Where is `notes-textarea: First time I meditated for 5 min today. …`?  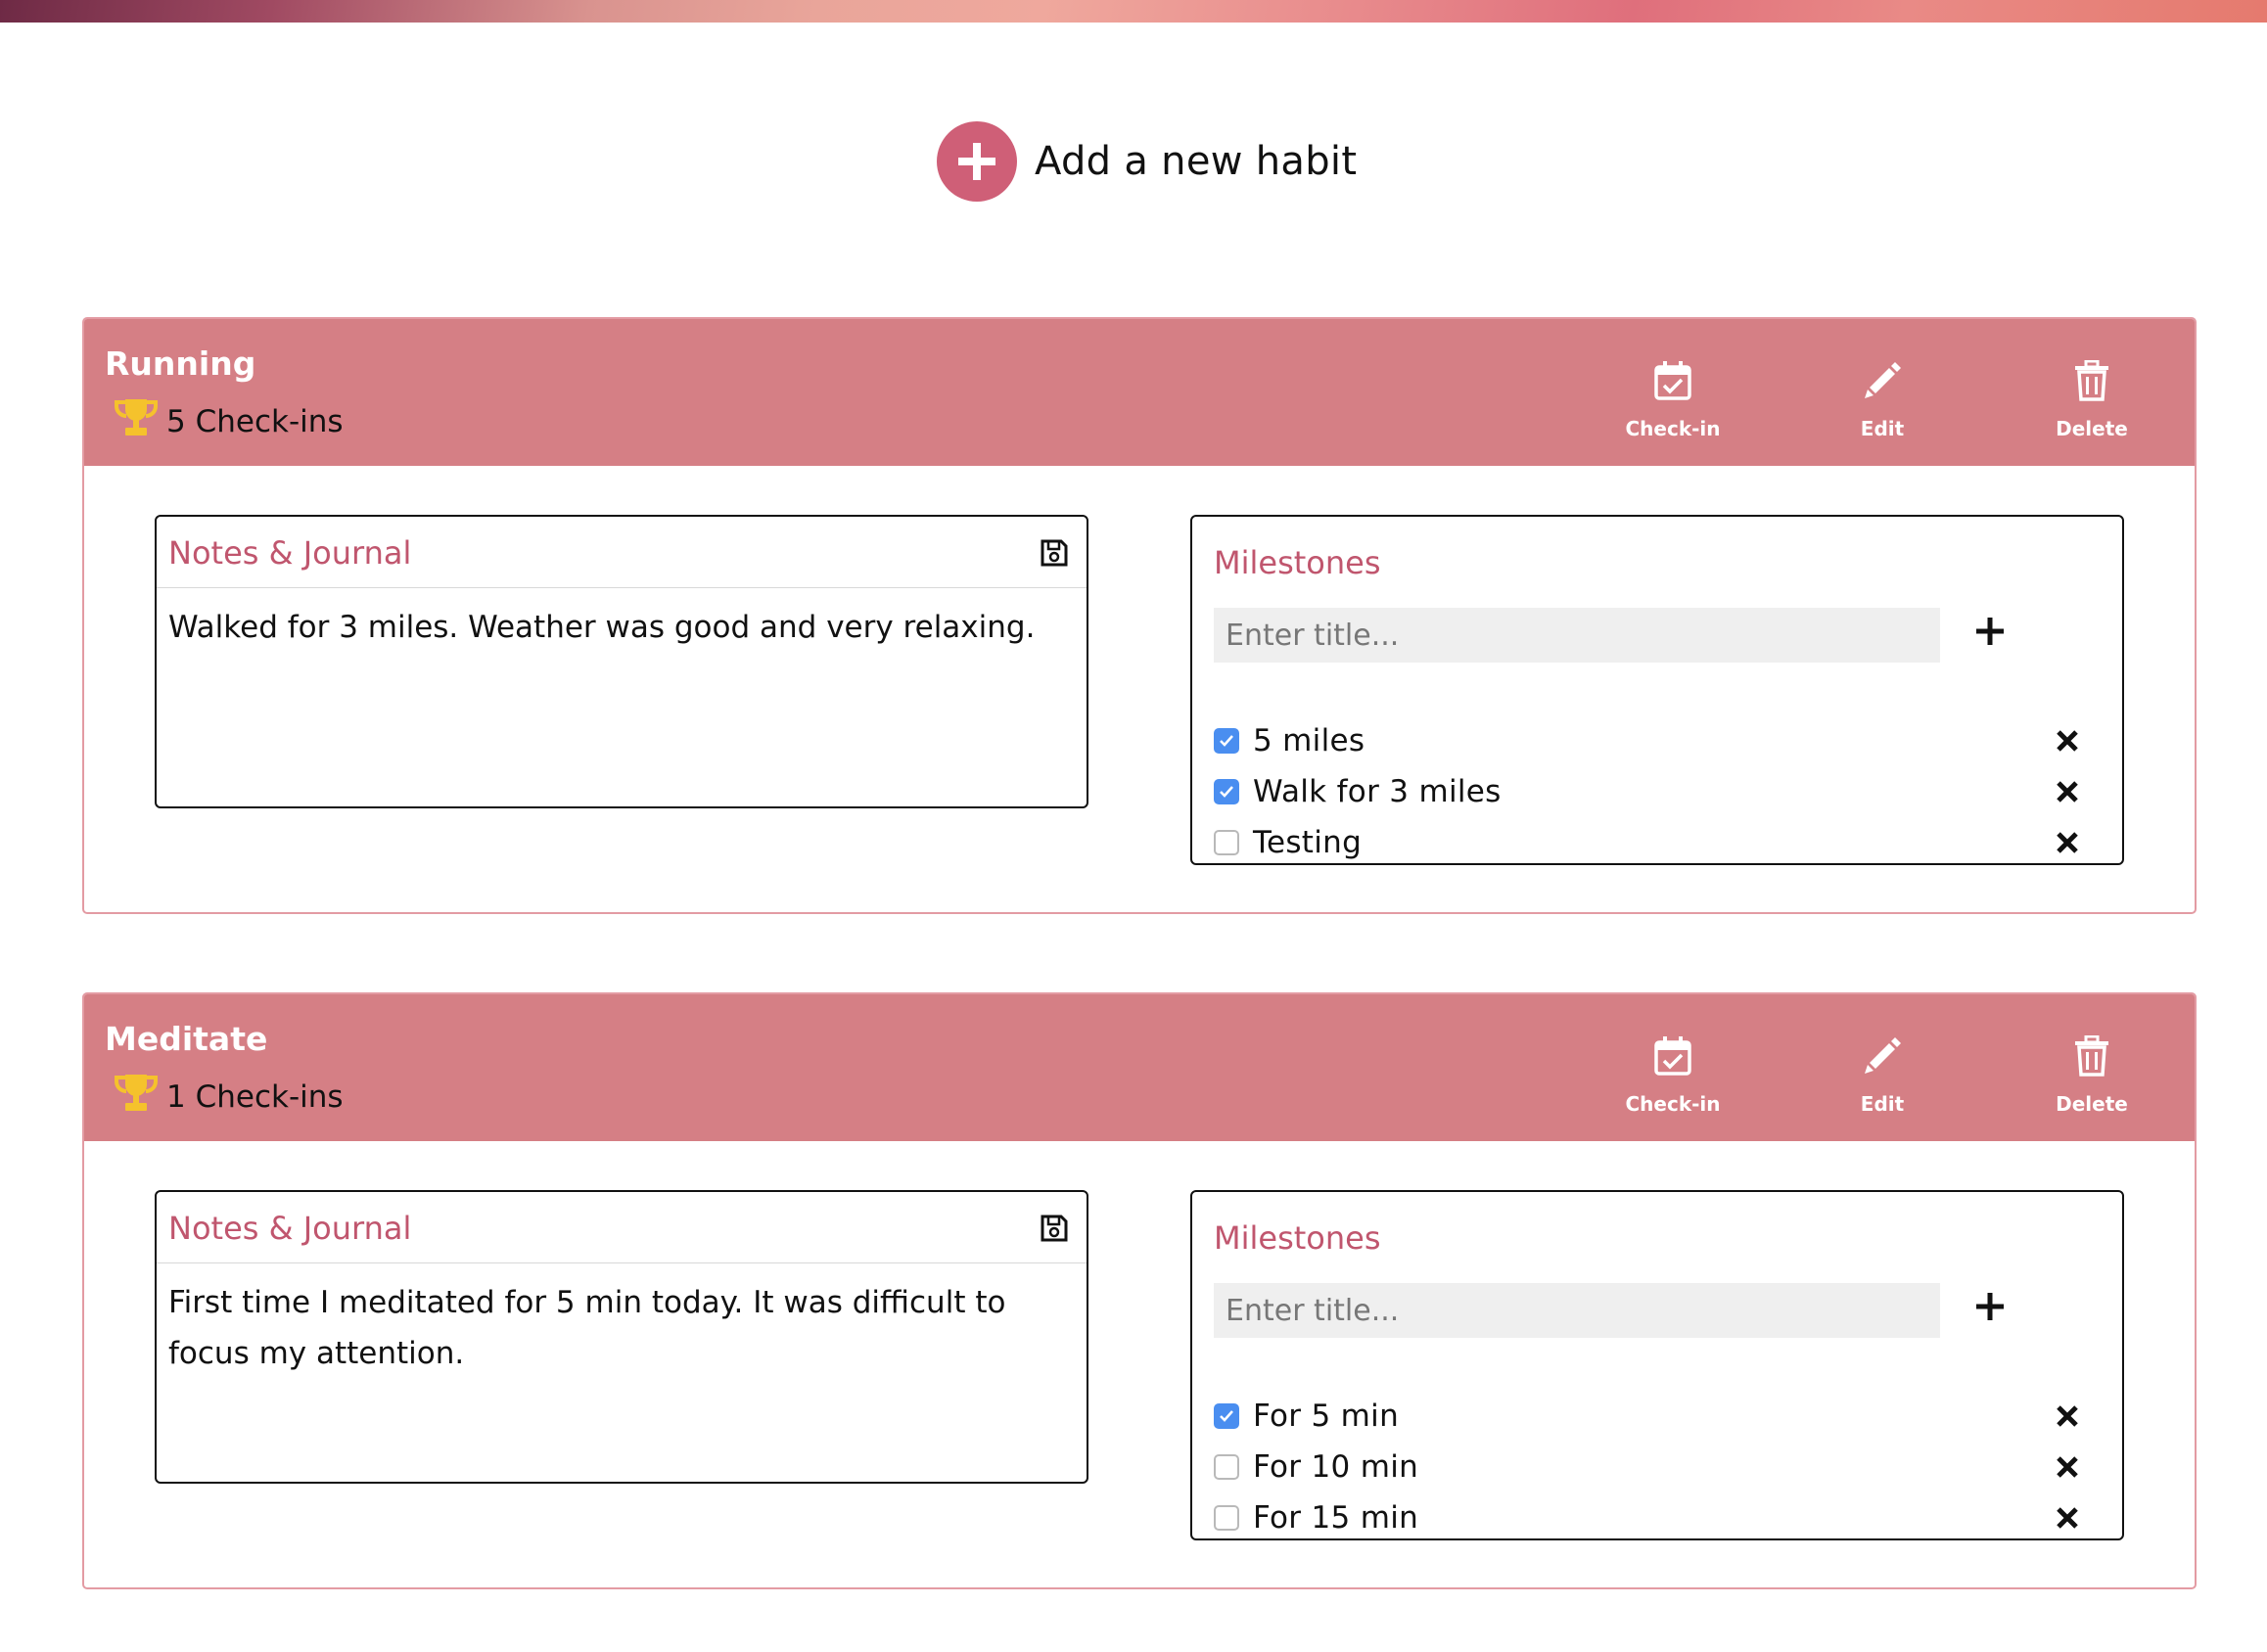
notes-textarea: First time I meditated for 5 min today. … is located at coordinates (622, 1328).